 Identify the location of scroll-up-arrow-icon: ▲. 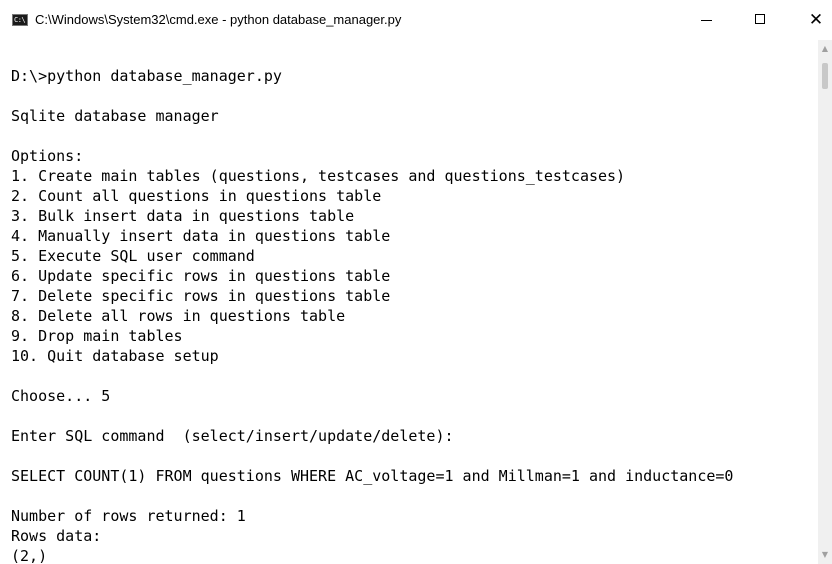
(825, 48).